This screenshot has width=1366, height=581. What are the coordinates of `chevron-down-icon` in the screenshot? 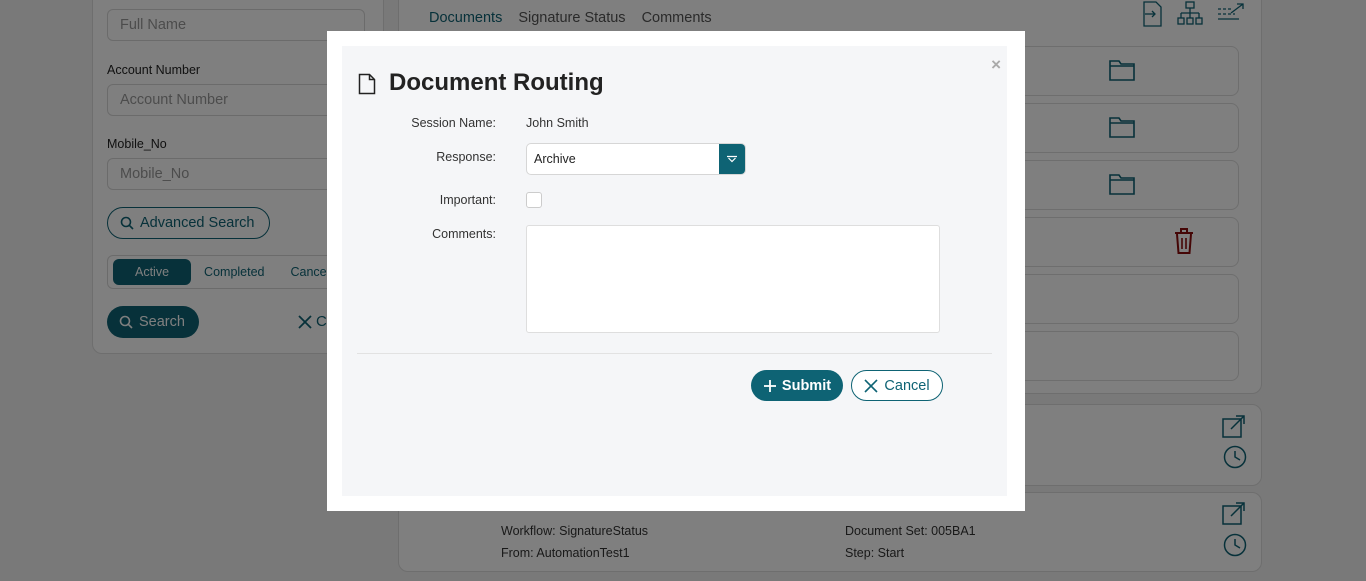 It's located at (732, 159).